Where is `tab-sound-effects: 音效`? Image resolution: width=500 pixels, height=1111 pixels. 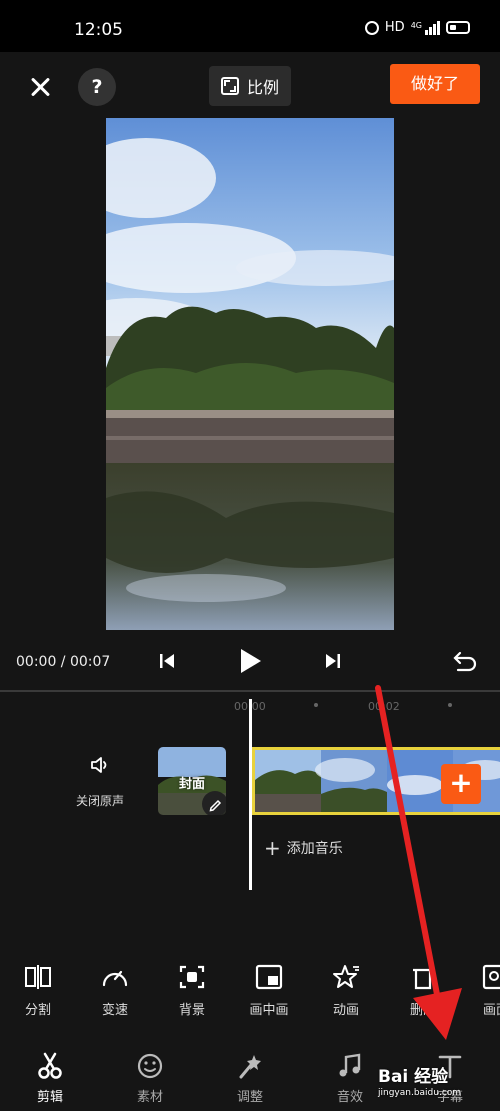
tab-sound-effects: 音效 is located at coordinates (350, 1078).